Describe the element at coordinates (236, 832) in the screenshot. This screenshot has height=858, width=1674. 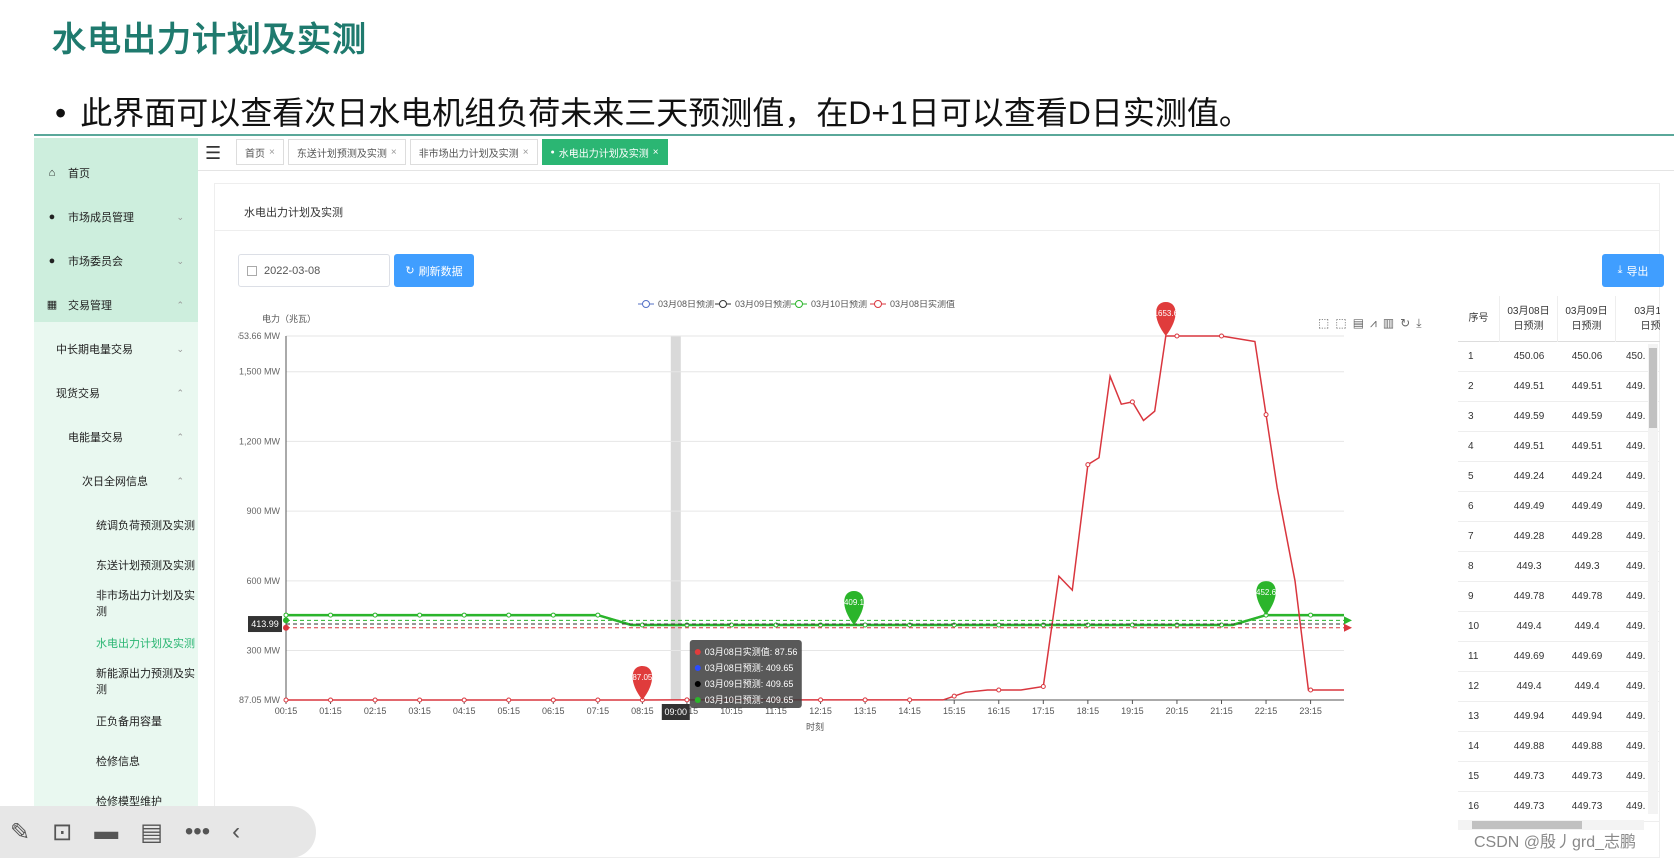
I see `back-icon: ‹` at that location.